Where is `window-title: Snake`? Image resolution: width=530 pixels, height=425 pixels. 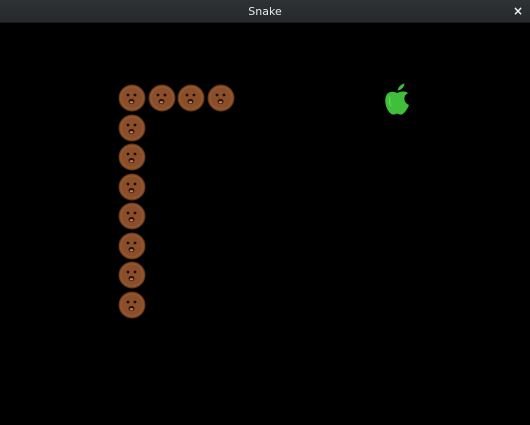 window-title: Snake is located at coordinates (265, 11).